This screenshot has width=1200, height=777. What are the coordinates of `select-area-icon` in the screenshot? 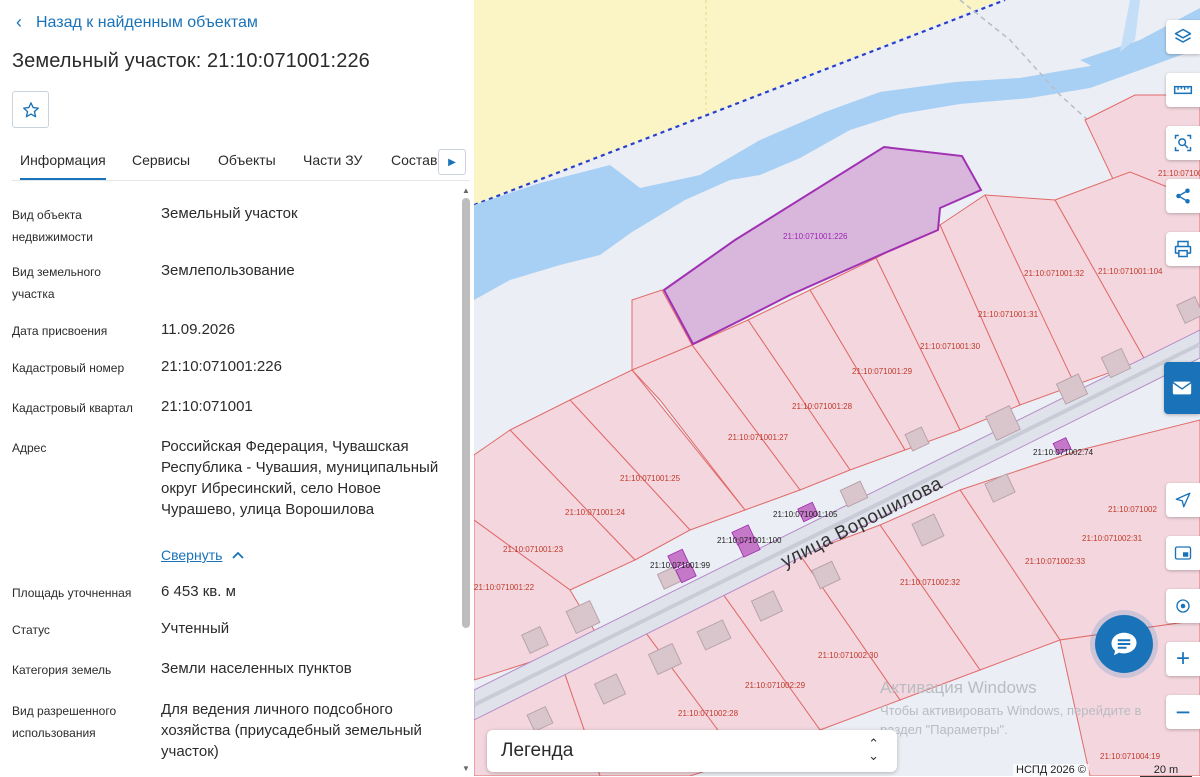 It's located at (1183, 143).